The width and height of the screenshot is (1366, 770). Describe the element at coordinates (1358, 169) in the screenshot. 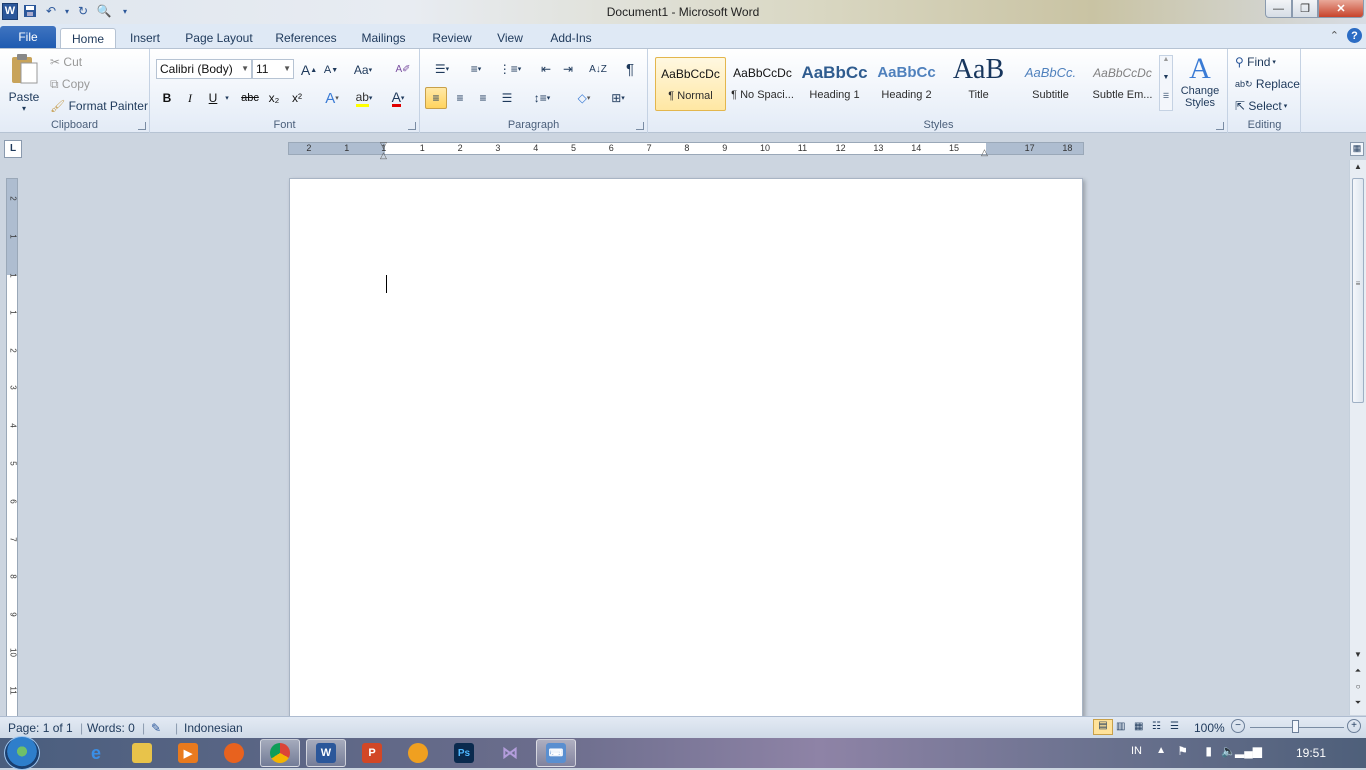

I see `scroll-up-icon: ▲` at that location.